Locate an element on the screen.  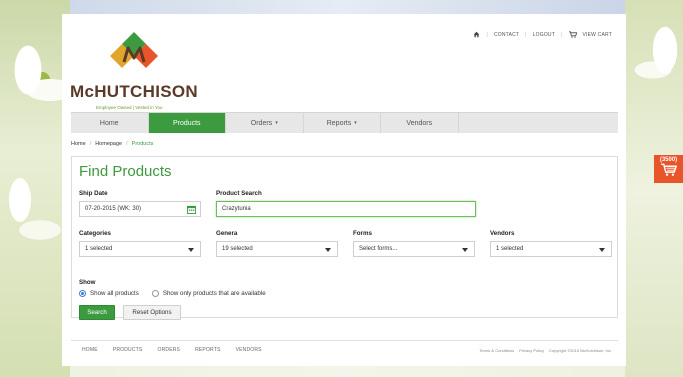
genera-value: 19 selected is located at coordinates (237, 249).